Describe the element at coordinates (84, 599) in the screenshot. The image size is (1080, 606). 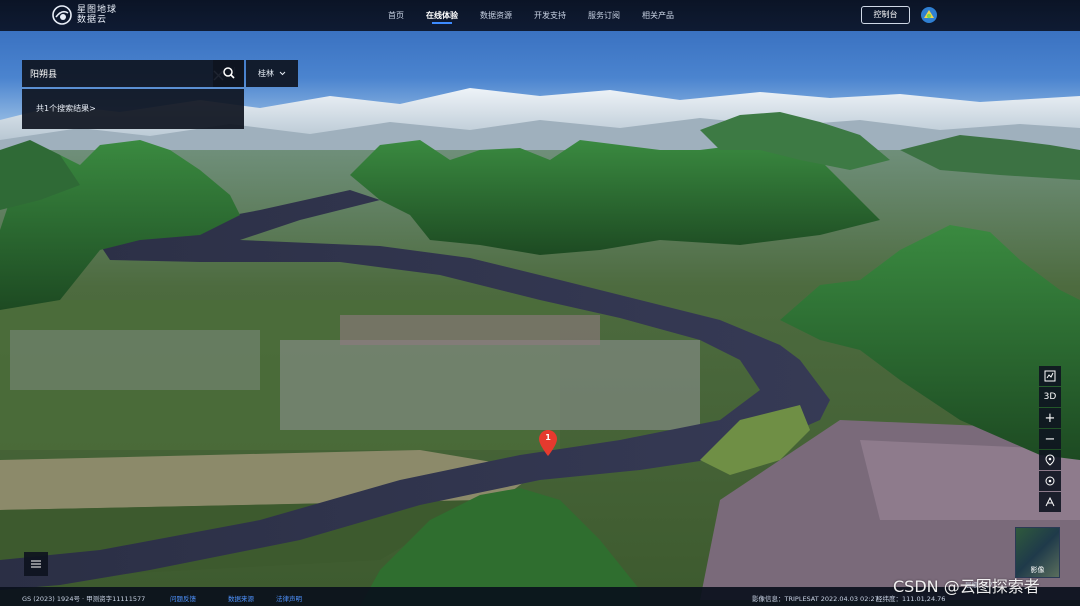
I see `approval-number: GS (2023) 1924号 · 甲测资字11111577` at that location.